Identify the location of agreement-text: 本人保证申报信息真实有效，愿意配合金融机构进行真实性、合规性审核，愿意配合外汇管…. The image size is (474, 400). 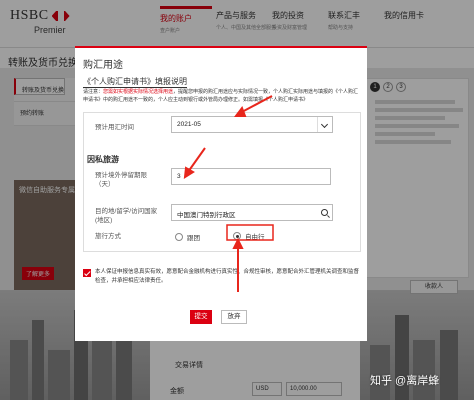
(227, 276).